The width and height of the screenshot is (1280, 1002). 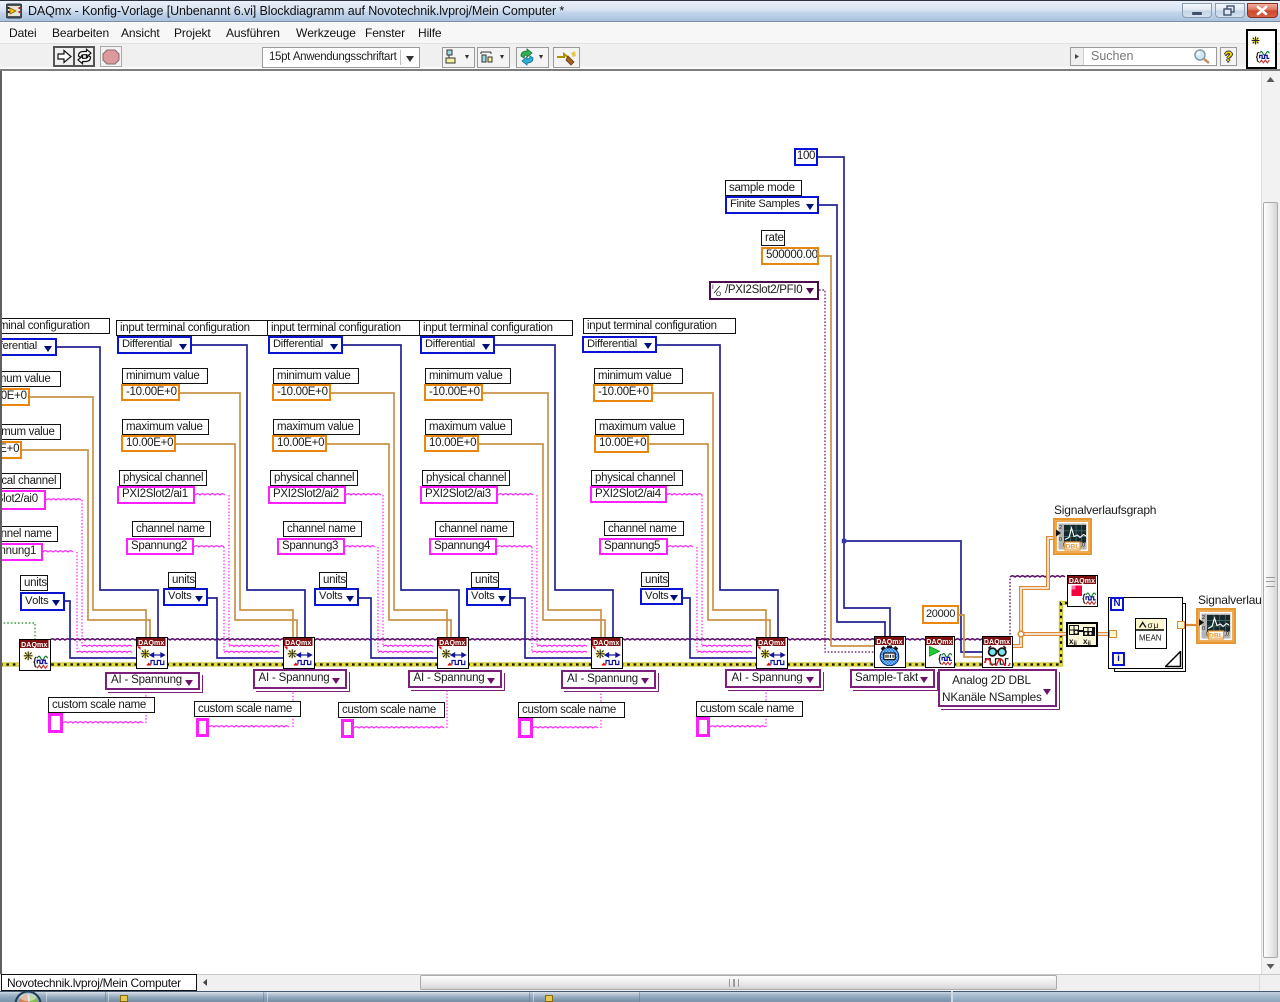 What do you see at coordinates (1087, 641) in the screenshot?
I see `svg-text: xji` at bounding box center [1087, 641].